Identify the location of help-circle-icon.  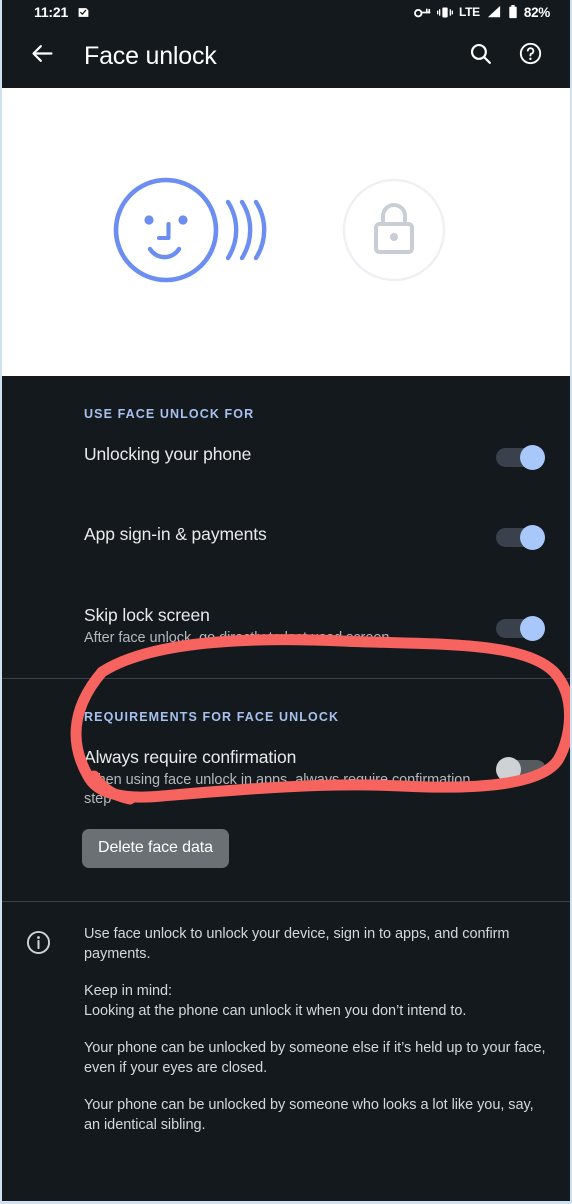
(530, 56).